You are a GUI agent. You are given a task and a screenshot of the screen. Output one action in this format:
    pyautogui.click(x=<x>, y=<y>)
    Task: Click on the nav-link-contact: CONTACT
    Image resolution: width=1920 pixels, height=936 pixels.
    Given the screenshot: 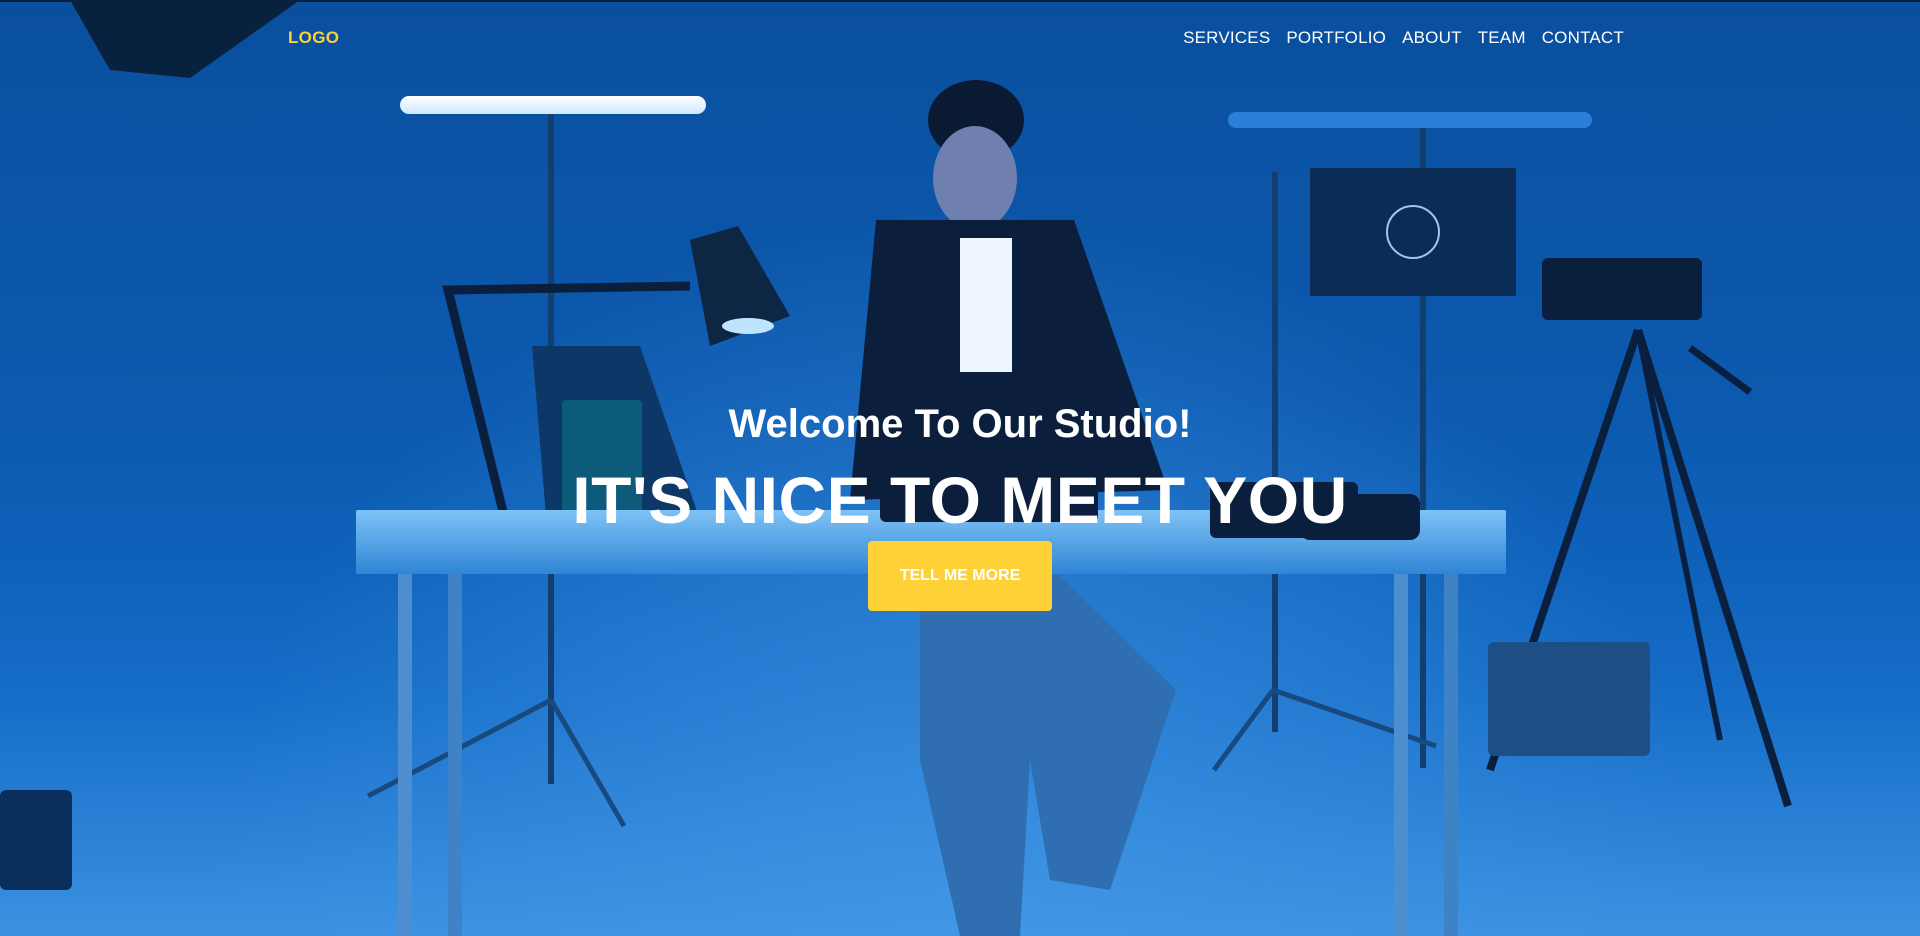 What is the action you would take?
    pyautogui.click(x=1583, y=38)
    